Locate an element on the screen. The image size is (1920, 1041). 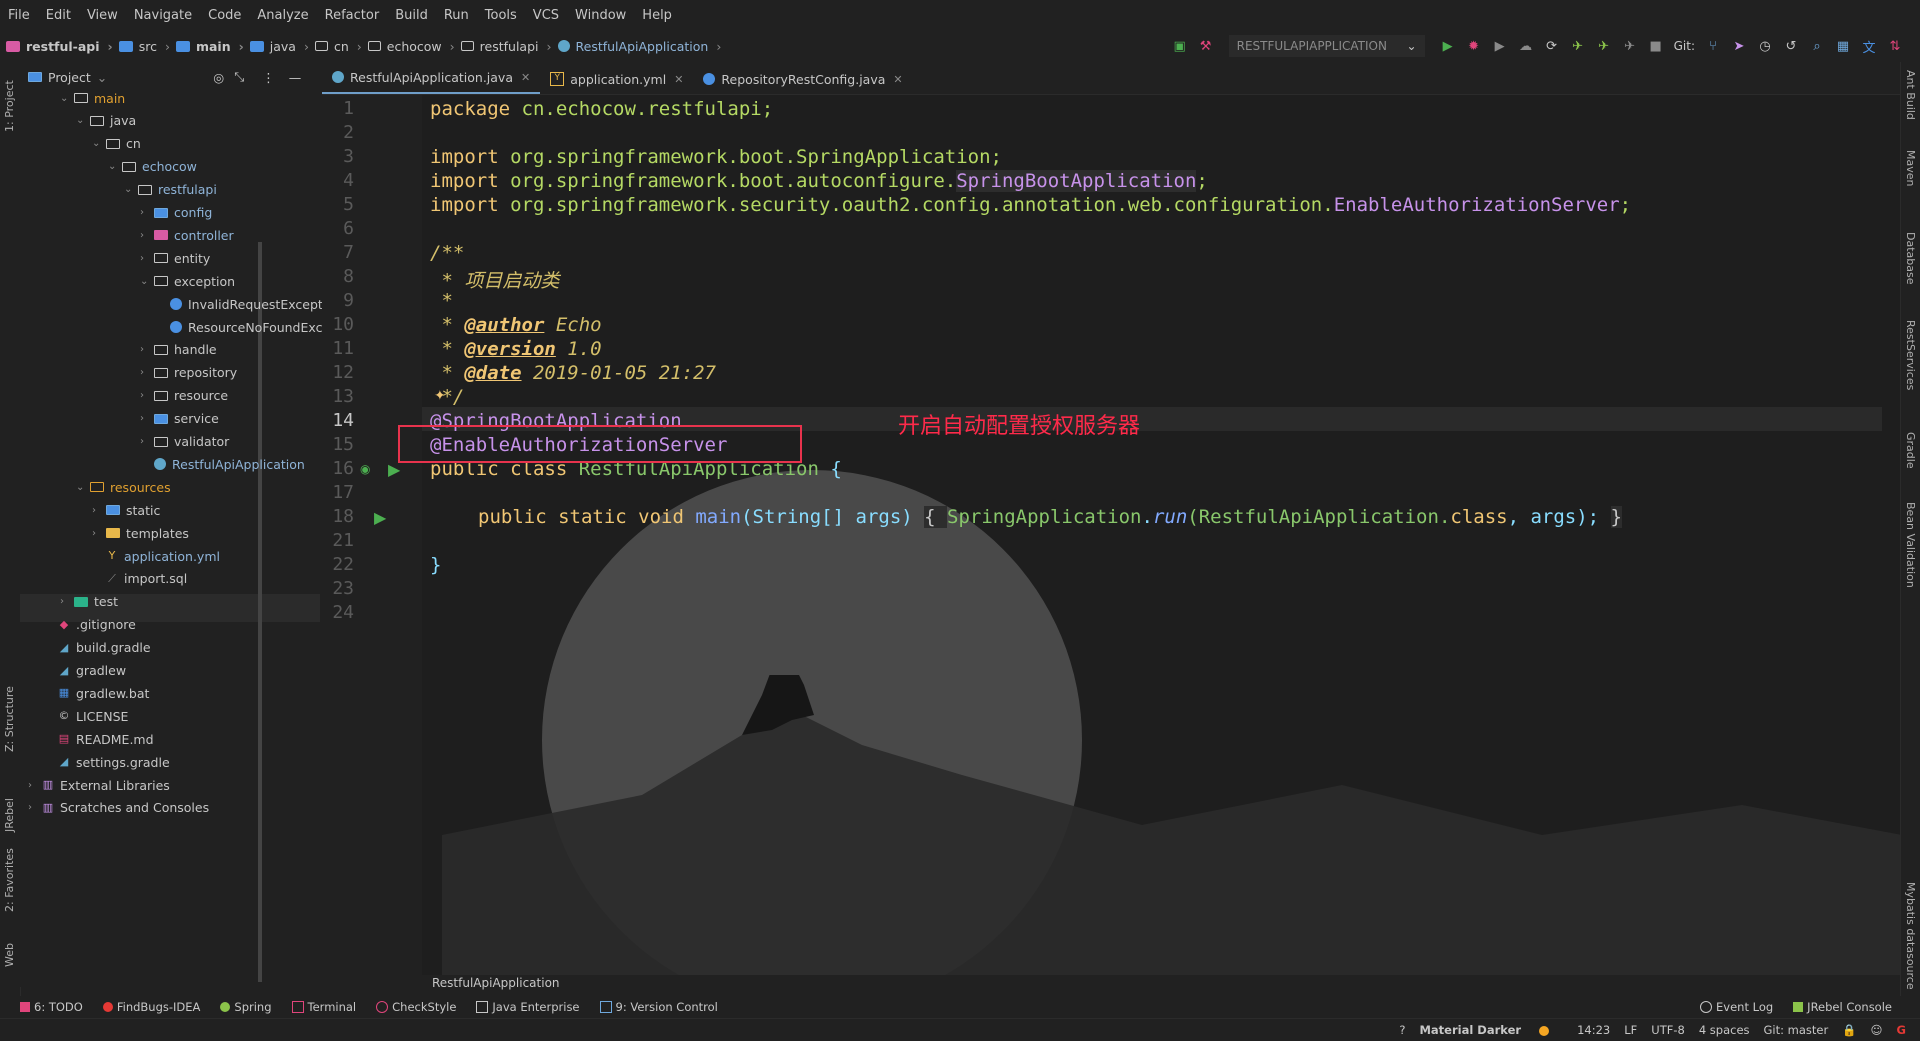
translate-icon: 文 is located at coordinates (1869, 47).